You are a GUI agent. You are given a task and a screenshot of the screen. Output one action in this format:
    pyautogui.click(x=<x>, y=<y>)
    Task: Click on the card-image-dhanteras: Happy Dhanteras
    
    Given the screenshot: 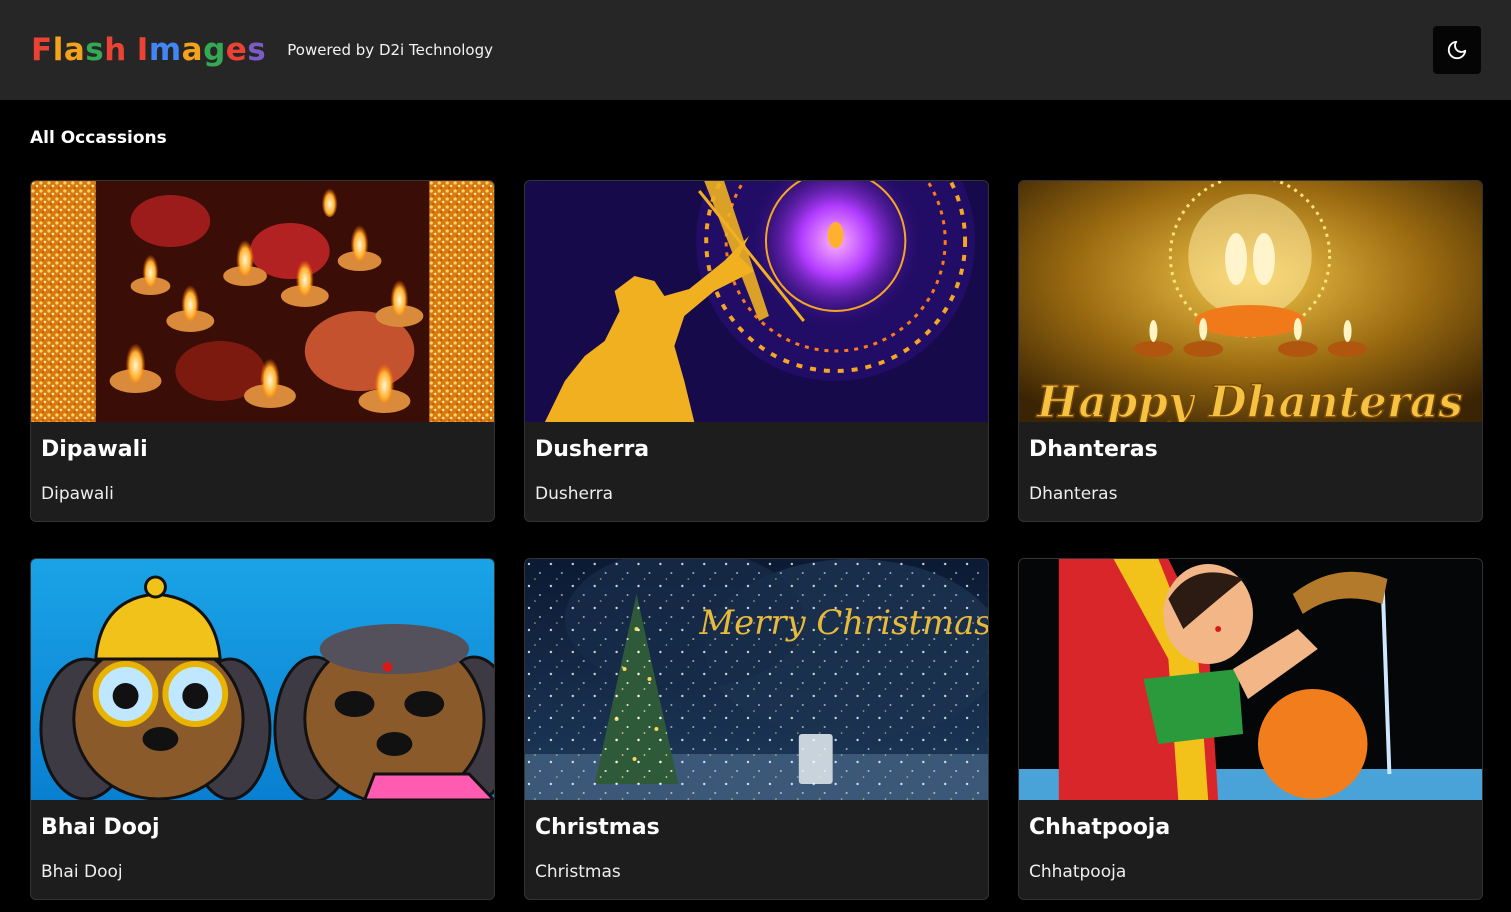 What is the action you would take?
    pyautogui.click(x=1250, y=301)
    